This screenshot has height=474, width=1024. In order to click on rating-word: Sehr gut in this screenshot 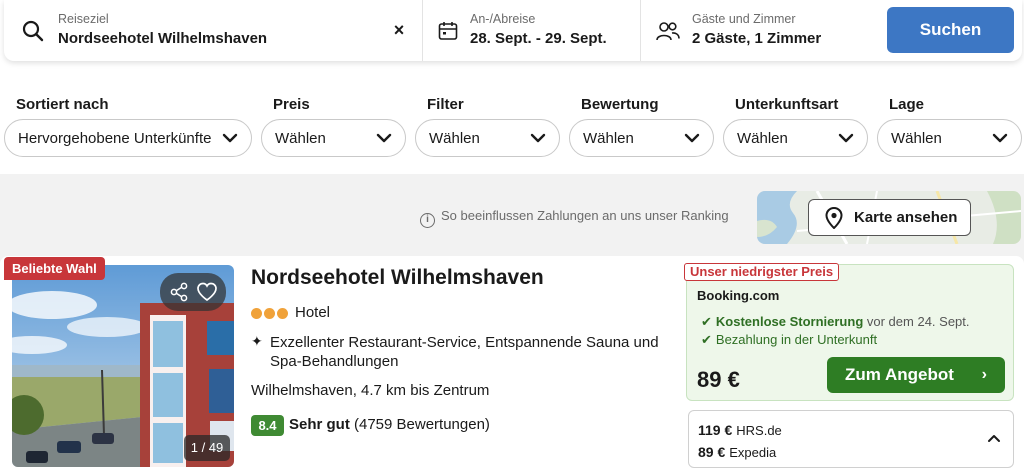, I will do `click(319, 424)`.